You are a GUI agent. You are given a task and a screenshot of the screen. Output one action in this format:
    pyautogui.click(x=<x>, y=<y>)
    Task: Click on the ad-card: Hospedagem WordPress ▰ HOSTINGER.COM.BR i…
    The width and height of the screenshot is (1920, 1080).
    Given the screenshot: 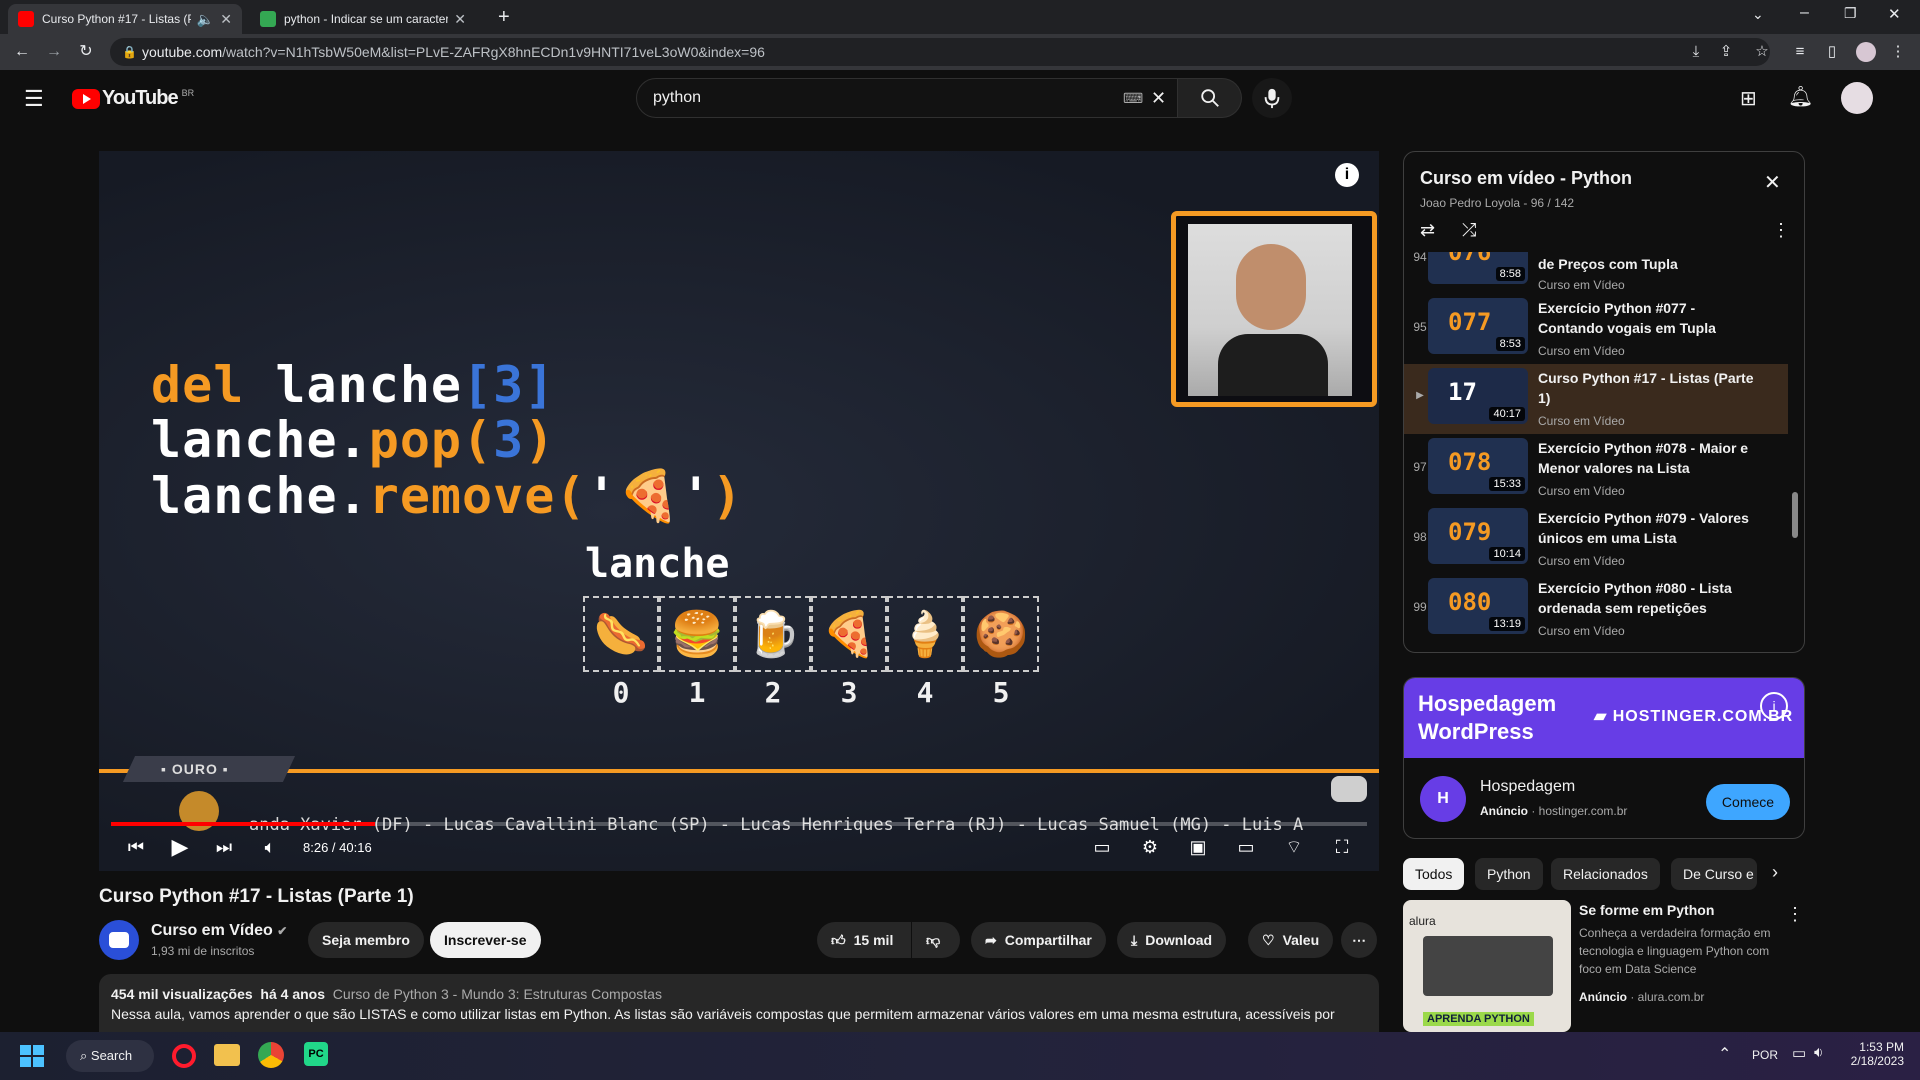 What is the action you would take?
    pyautogui.click(x=1604, y=758)
    